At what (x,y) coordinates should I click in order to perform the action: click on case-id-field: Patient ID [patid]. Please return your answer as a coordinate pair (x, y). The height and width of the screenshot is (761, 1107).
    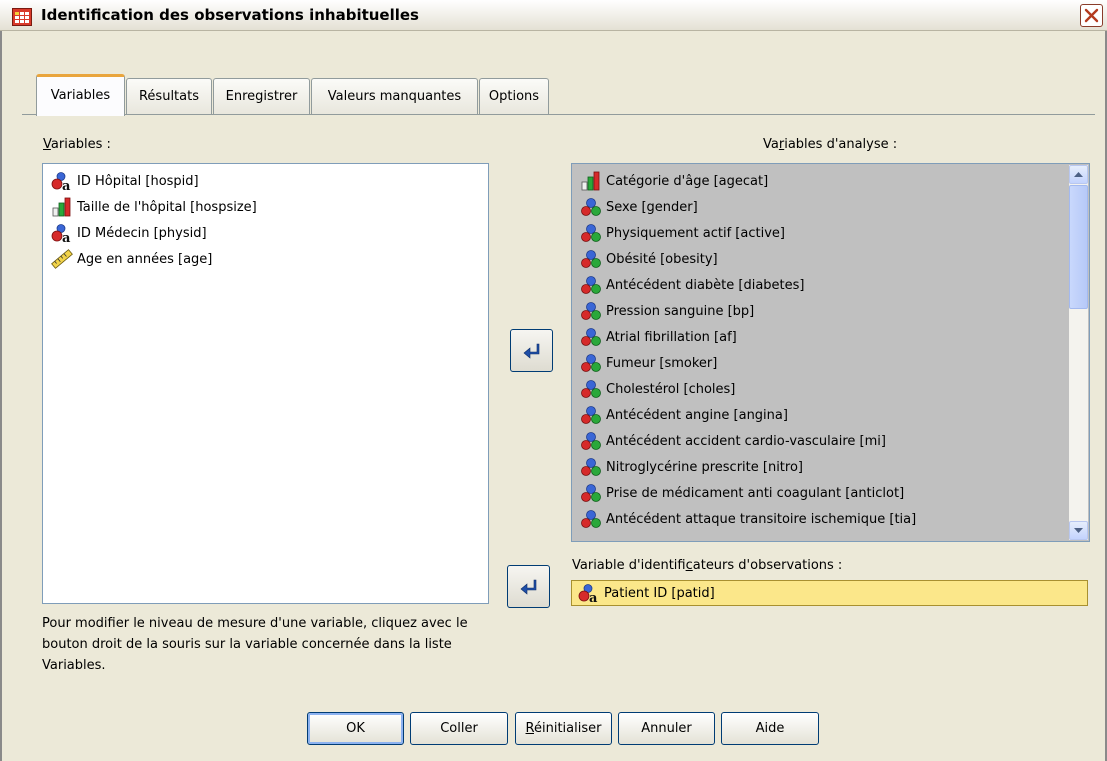
    Looking at the image, I should click on (829, 593).